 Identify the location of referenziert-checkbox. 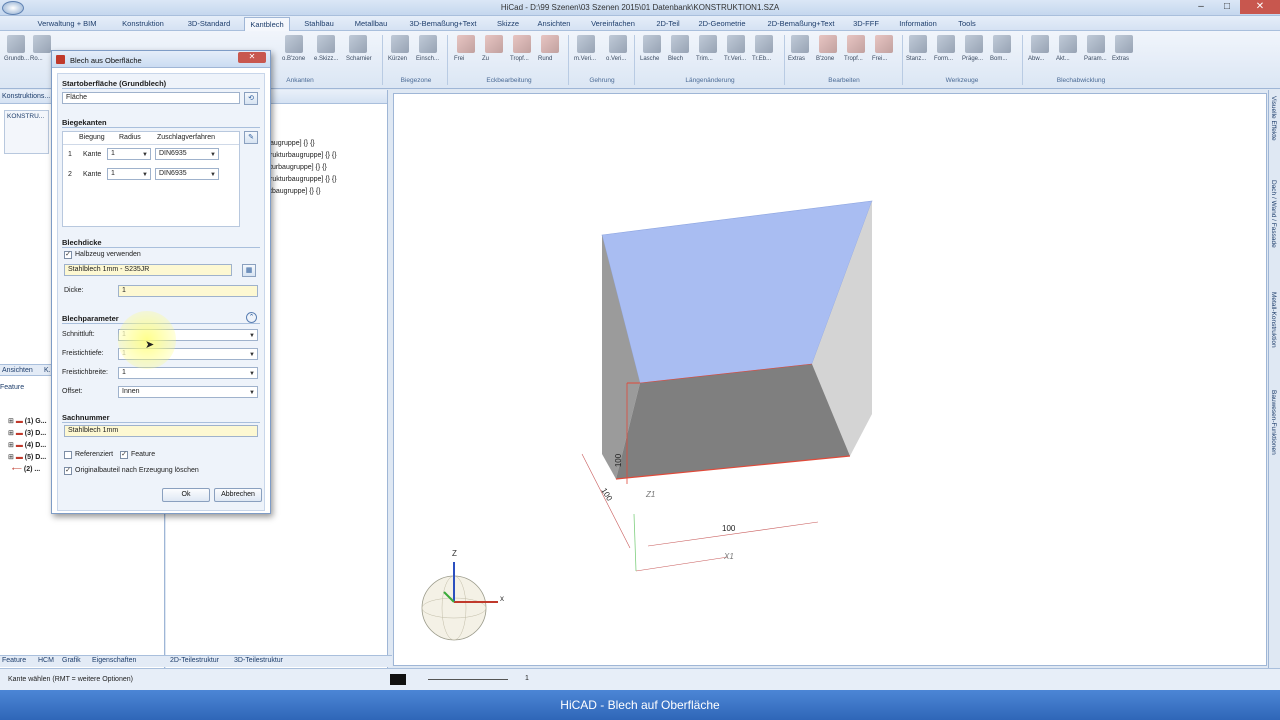
(68, 455).